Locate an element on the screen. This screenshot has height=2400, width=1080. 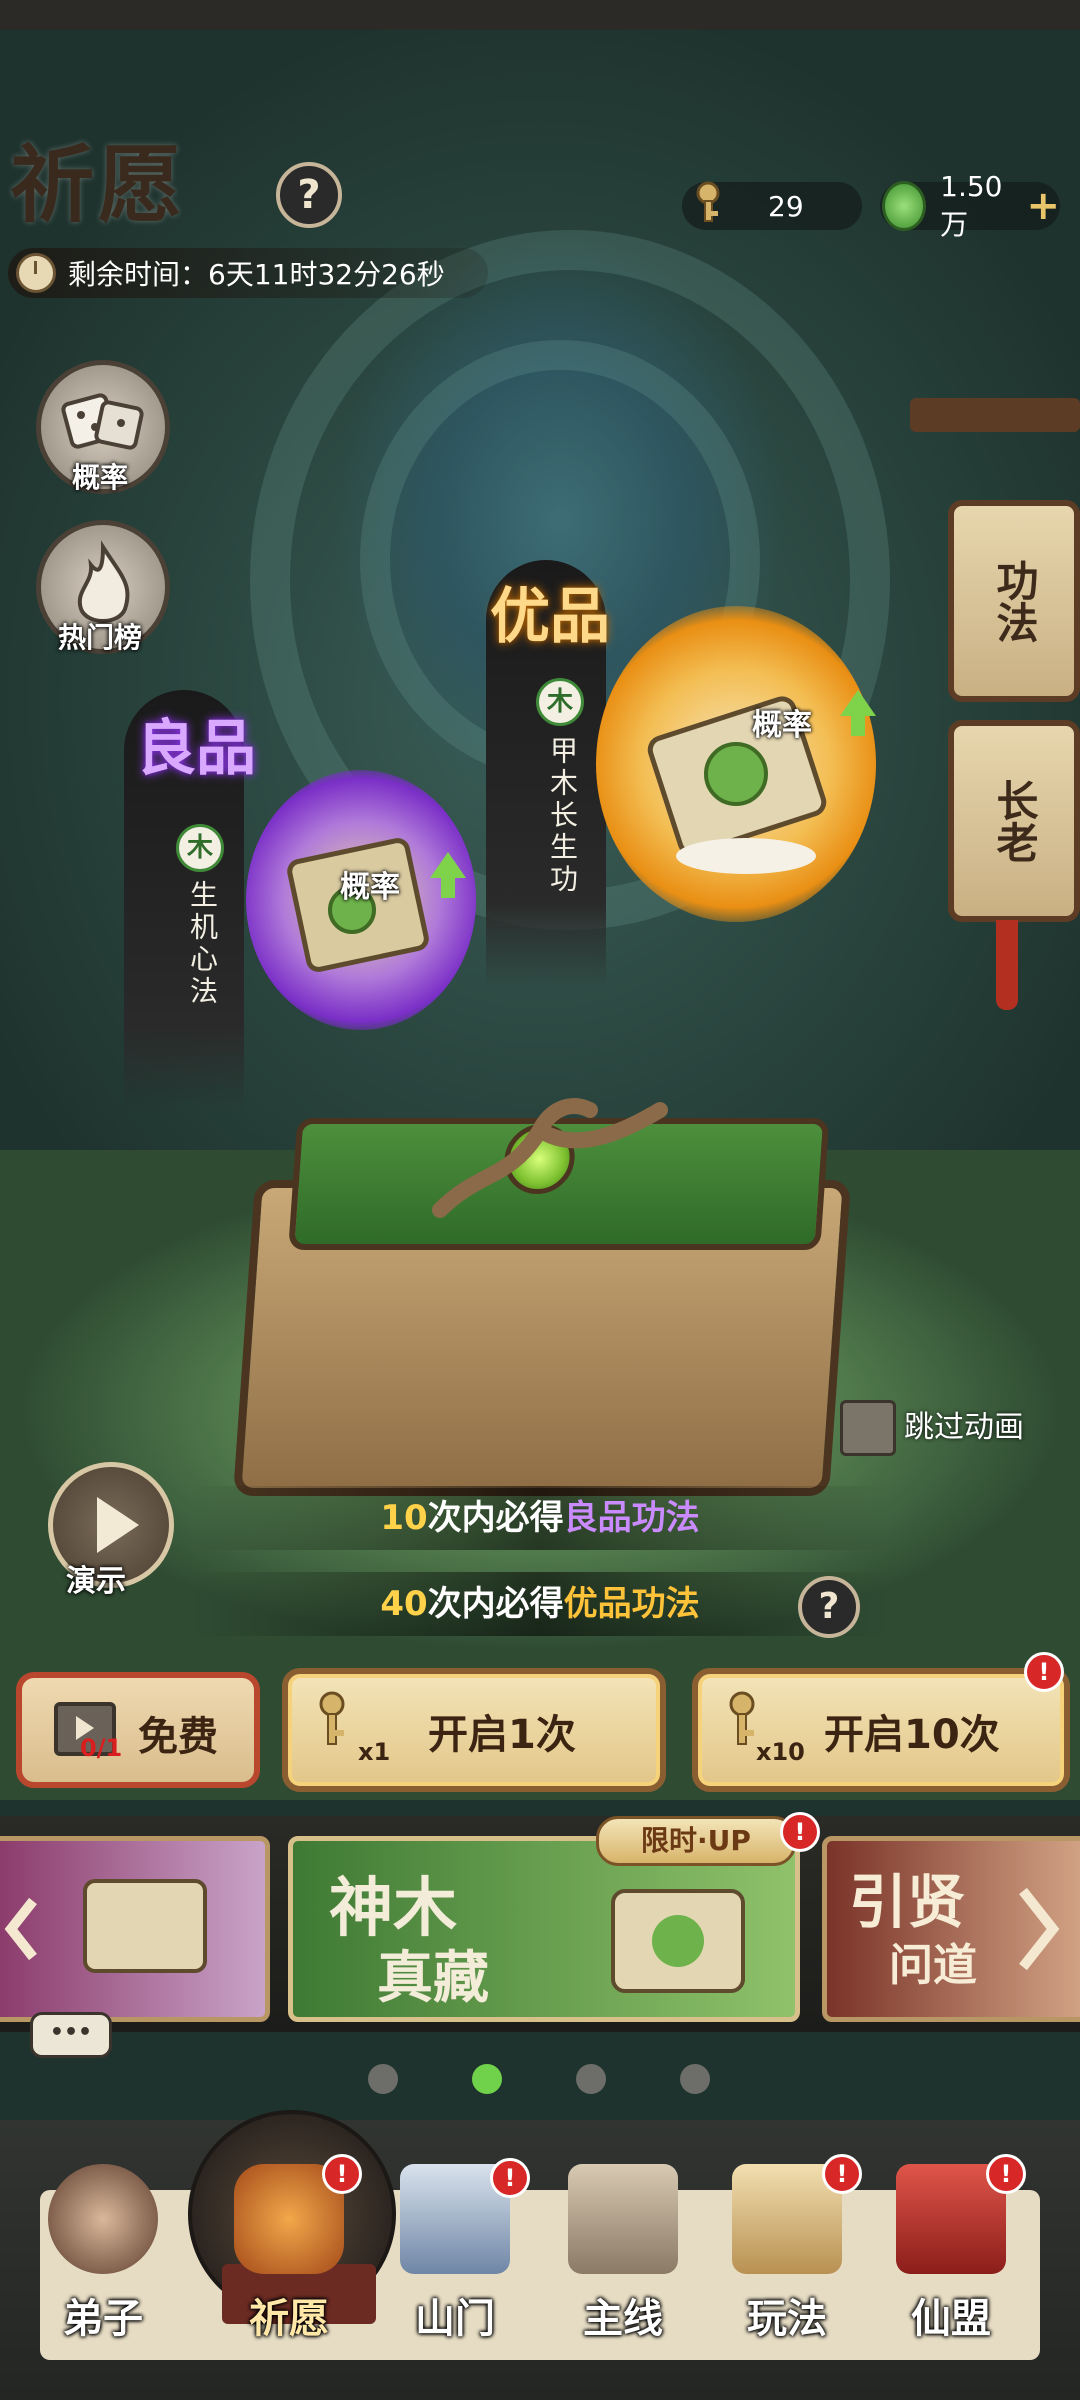
pity-reward: 优品功法 is located at coordinates (631, 1604).